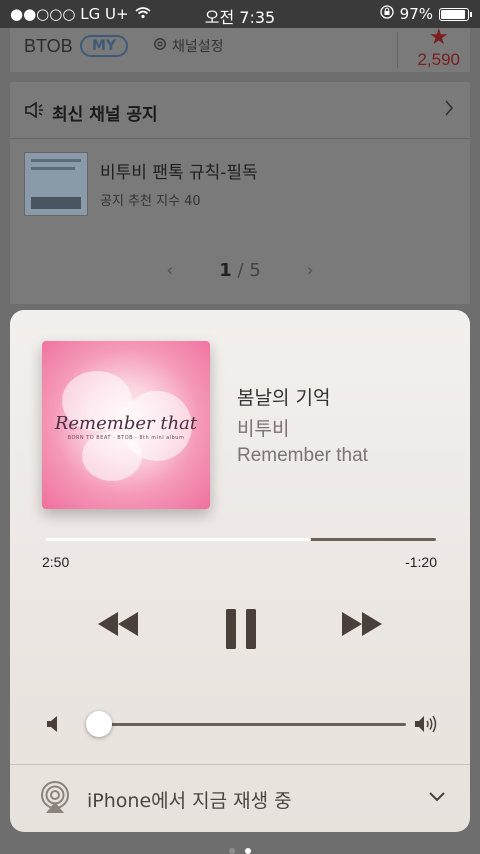 Image resolution: width=480 pixels, height=854 pixels. What do you see at coordinates (48, 46) in the screenshot?
I see `channel-brand: BTOB` at bounding box center [48, 46].